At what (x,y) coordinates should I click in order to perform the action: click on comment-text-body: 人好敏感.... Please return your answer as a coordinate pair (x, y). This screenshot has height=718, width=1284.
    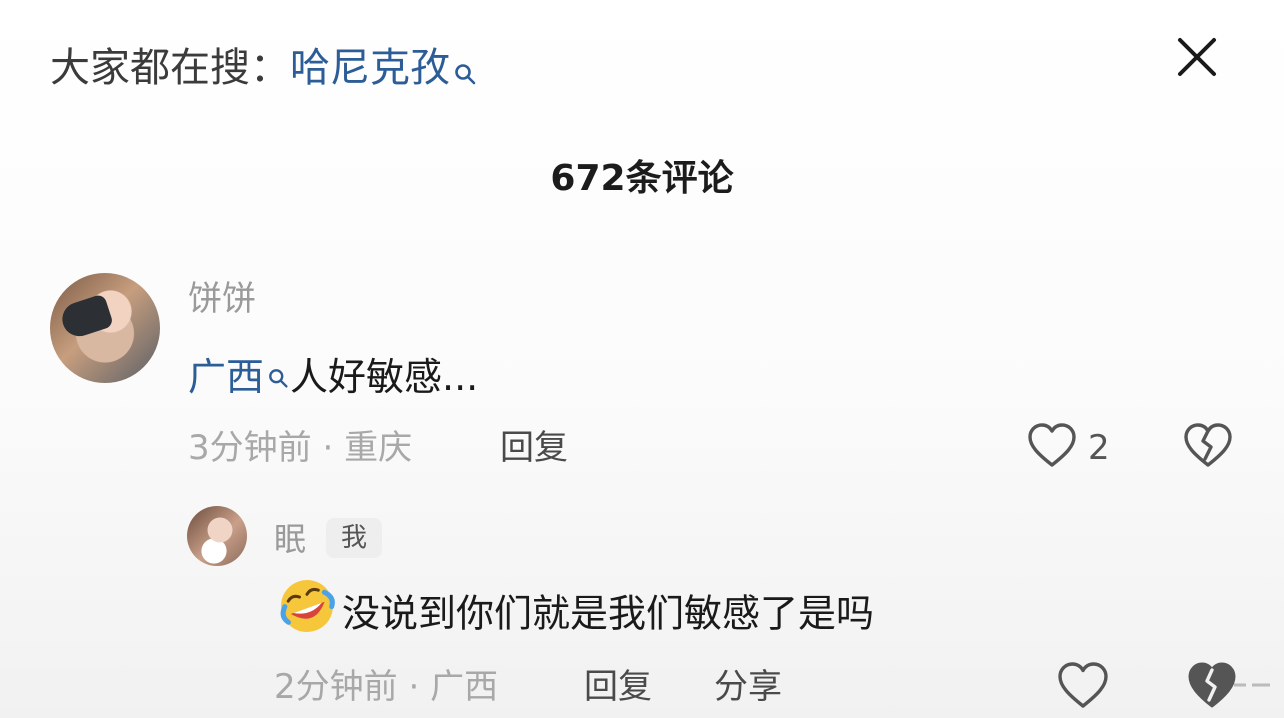
    Looking at the image, I should click on (384, 377).